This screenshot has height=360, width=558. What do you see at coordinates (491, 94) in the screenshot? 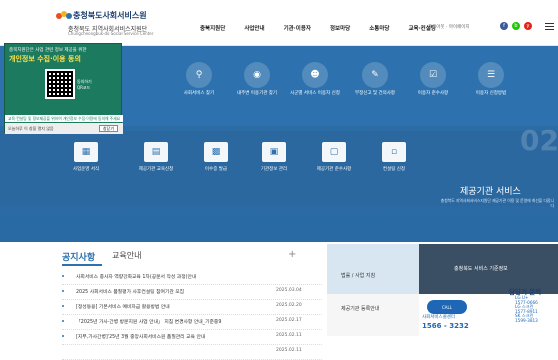
I see `quick-label: 이용자 신청방법` at bounding box center [491, 94].